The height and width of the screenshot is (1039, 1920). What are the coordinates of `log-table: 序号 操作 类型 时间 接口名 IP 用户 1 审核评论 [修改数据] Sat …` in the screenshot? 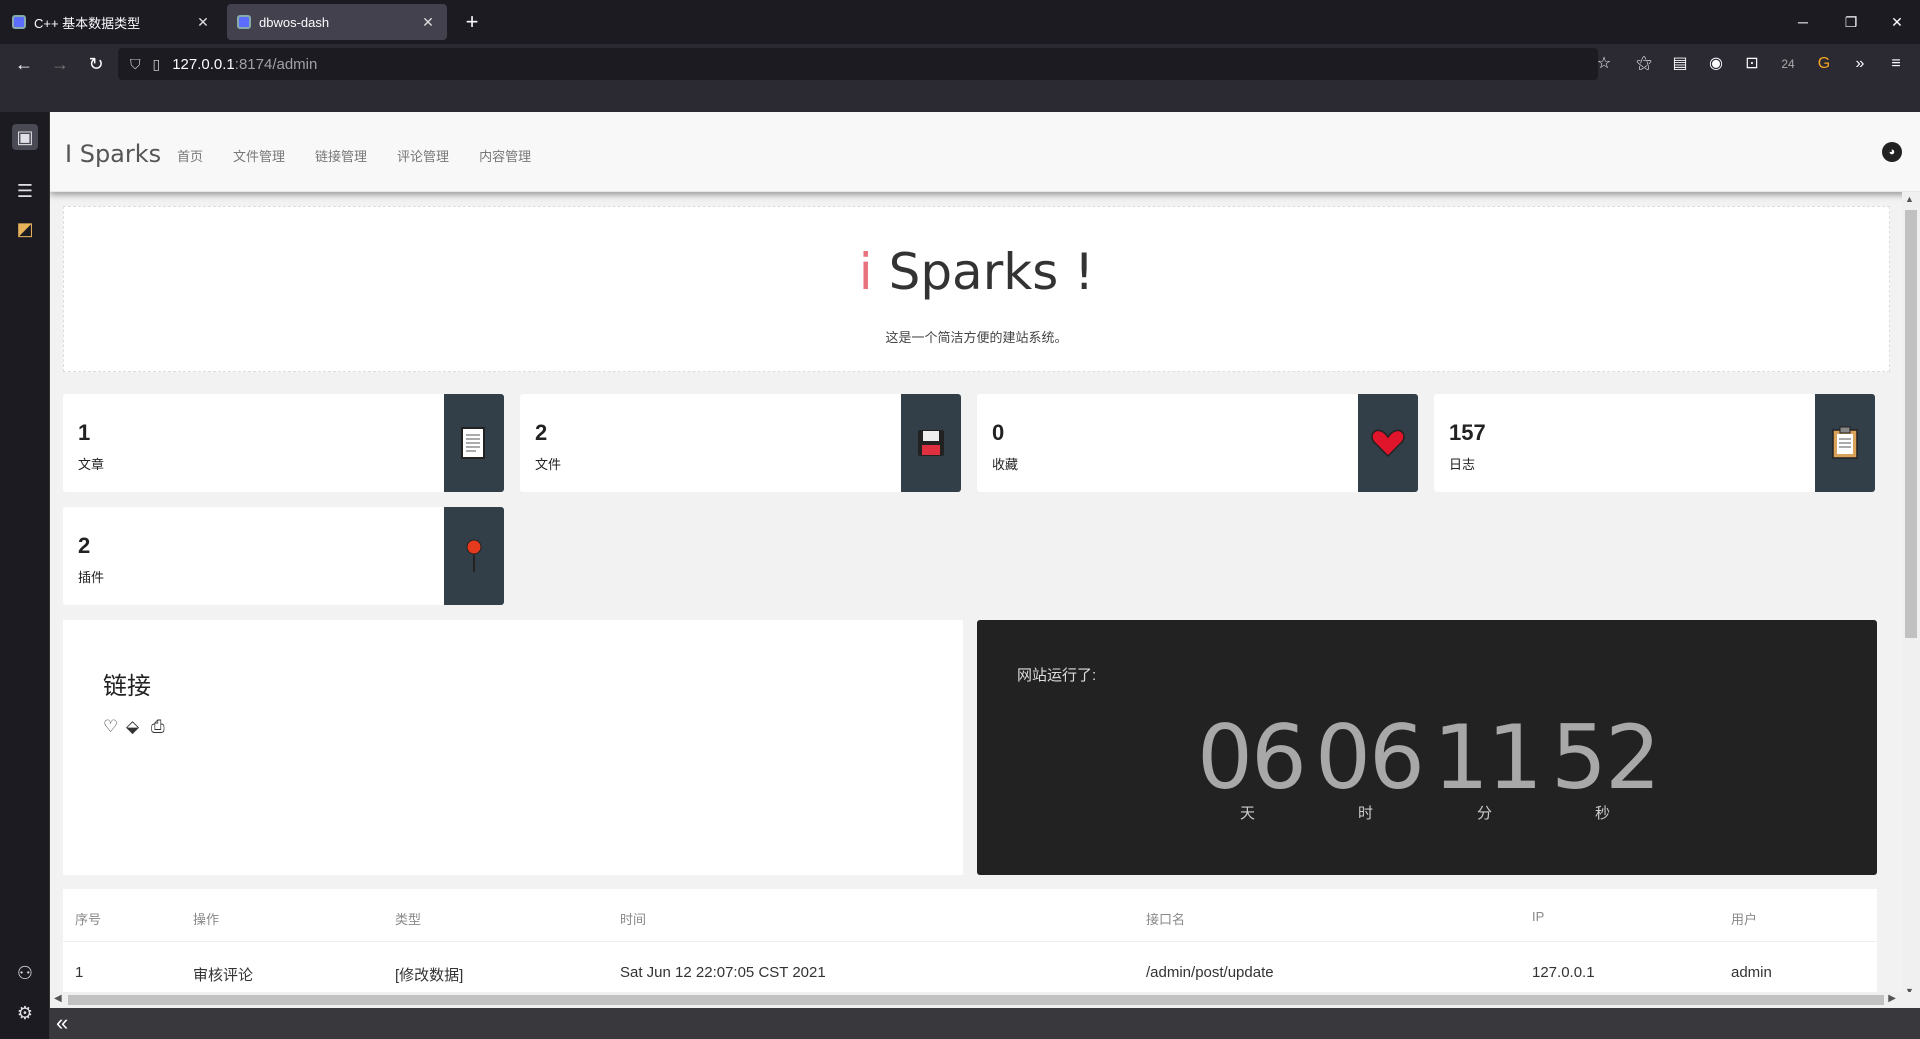 It's located at (970, 944).